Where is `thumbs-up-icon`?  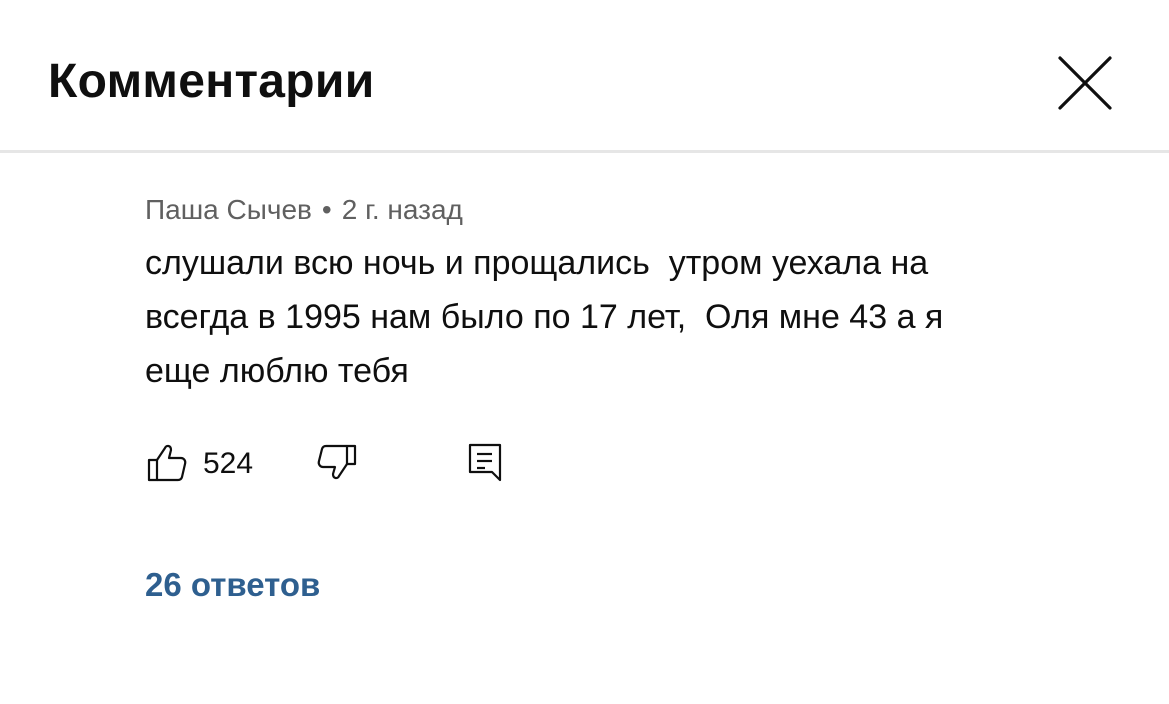 thumbs-up-icon is located at coordinates (167, 463).